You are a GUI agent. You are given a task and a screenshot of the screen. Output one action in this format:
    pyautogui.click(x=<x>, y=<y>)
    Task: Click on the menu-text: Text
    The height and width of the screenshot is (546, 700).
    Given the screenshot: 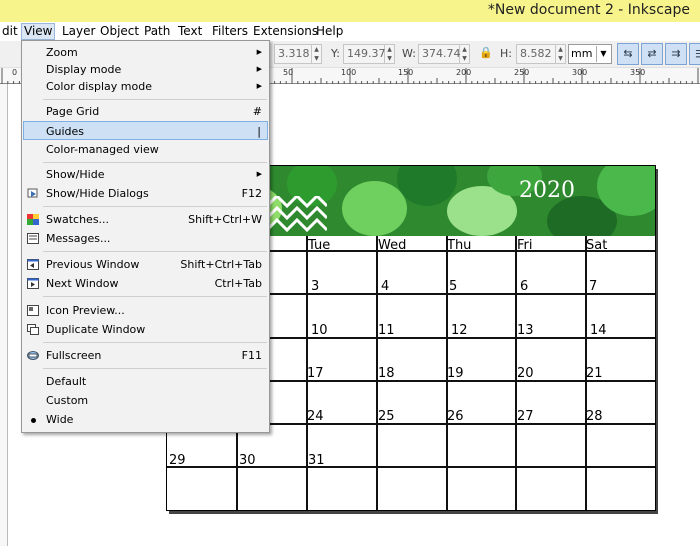 What is the action you would take?
    pyautogui.click(x=190, y=31)
    